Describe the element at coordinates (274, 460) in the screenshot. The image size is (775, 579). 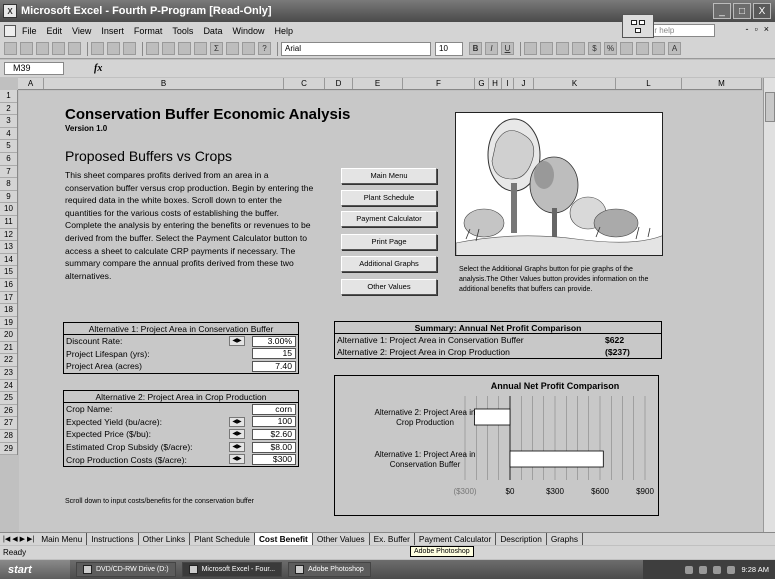
I see `production-costs-value: $300` at that location.